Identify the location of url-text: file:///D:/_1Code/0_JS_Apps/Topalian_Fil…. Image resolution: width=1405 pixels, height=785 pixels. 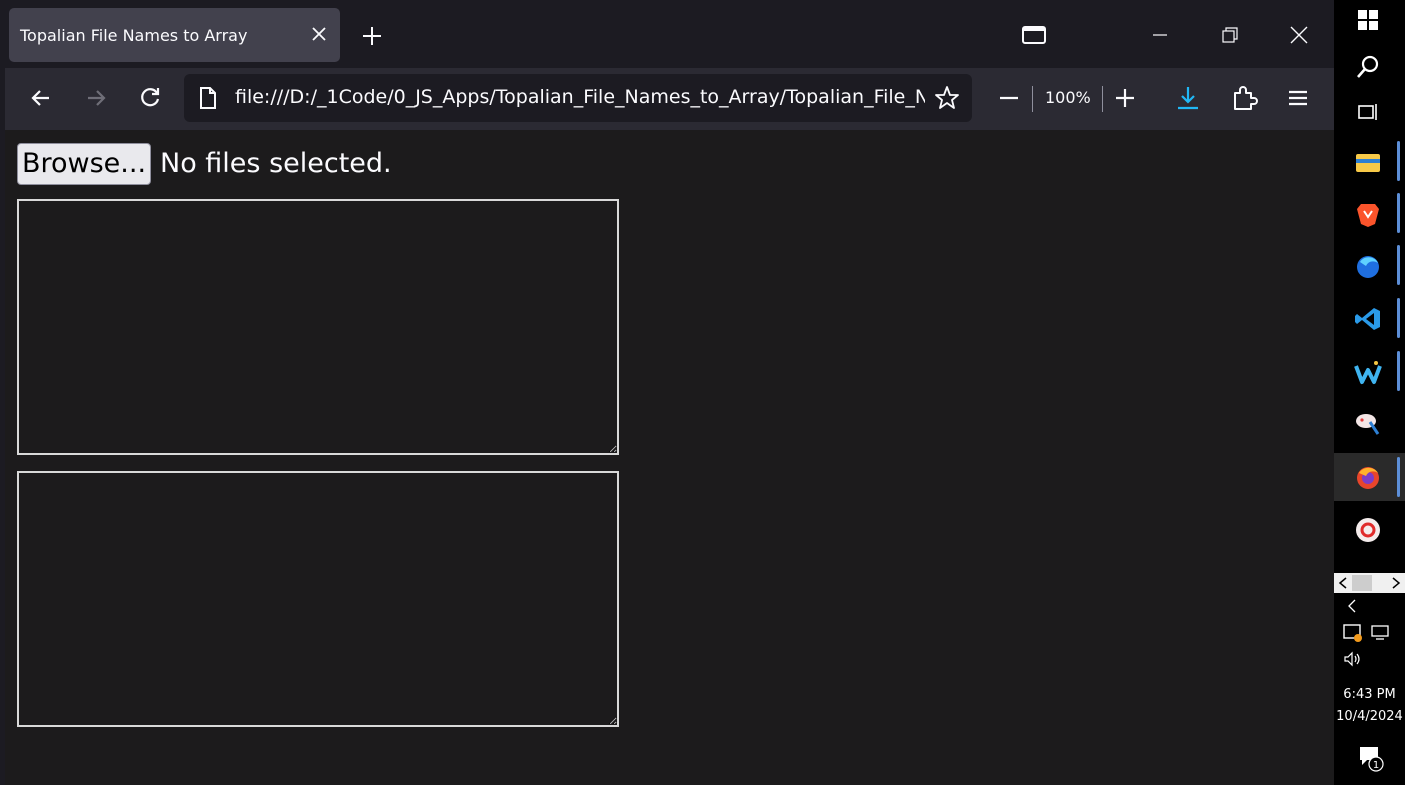
(580, 97).